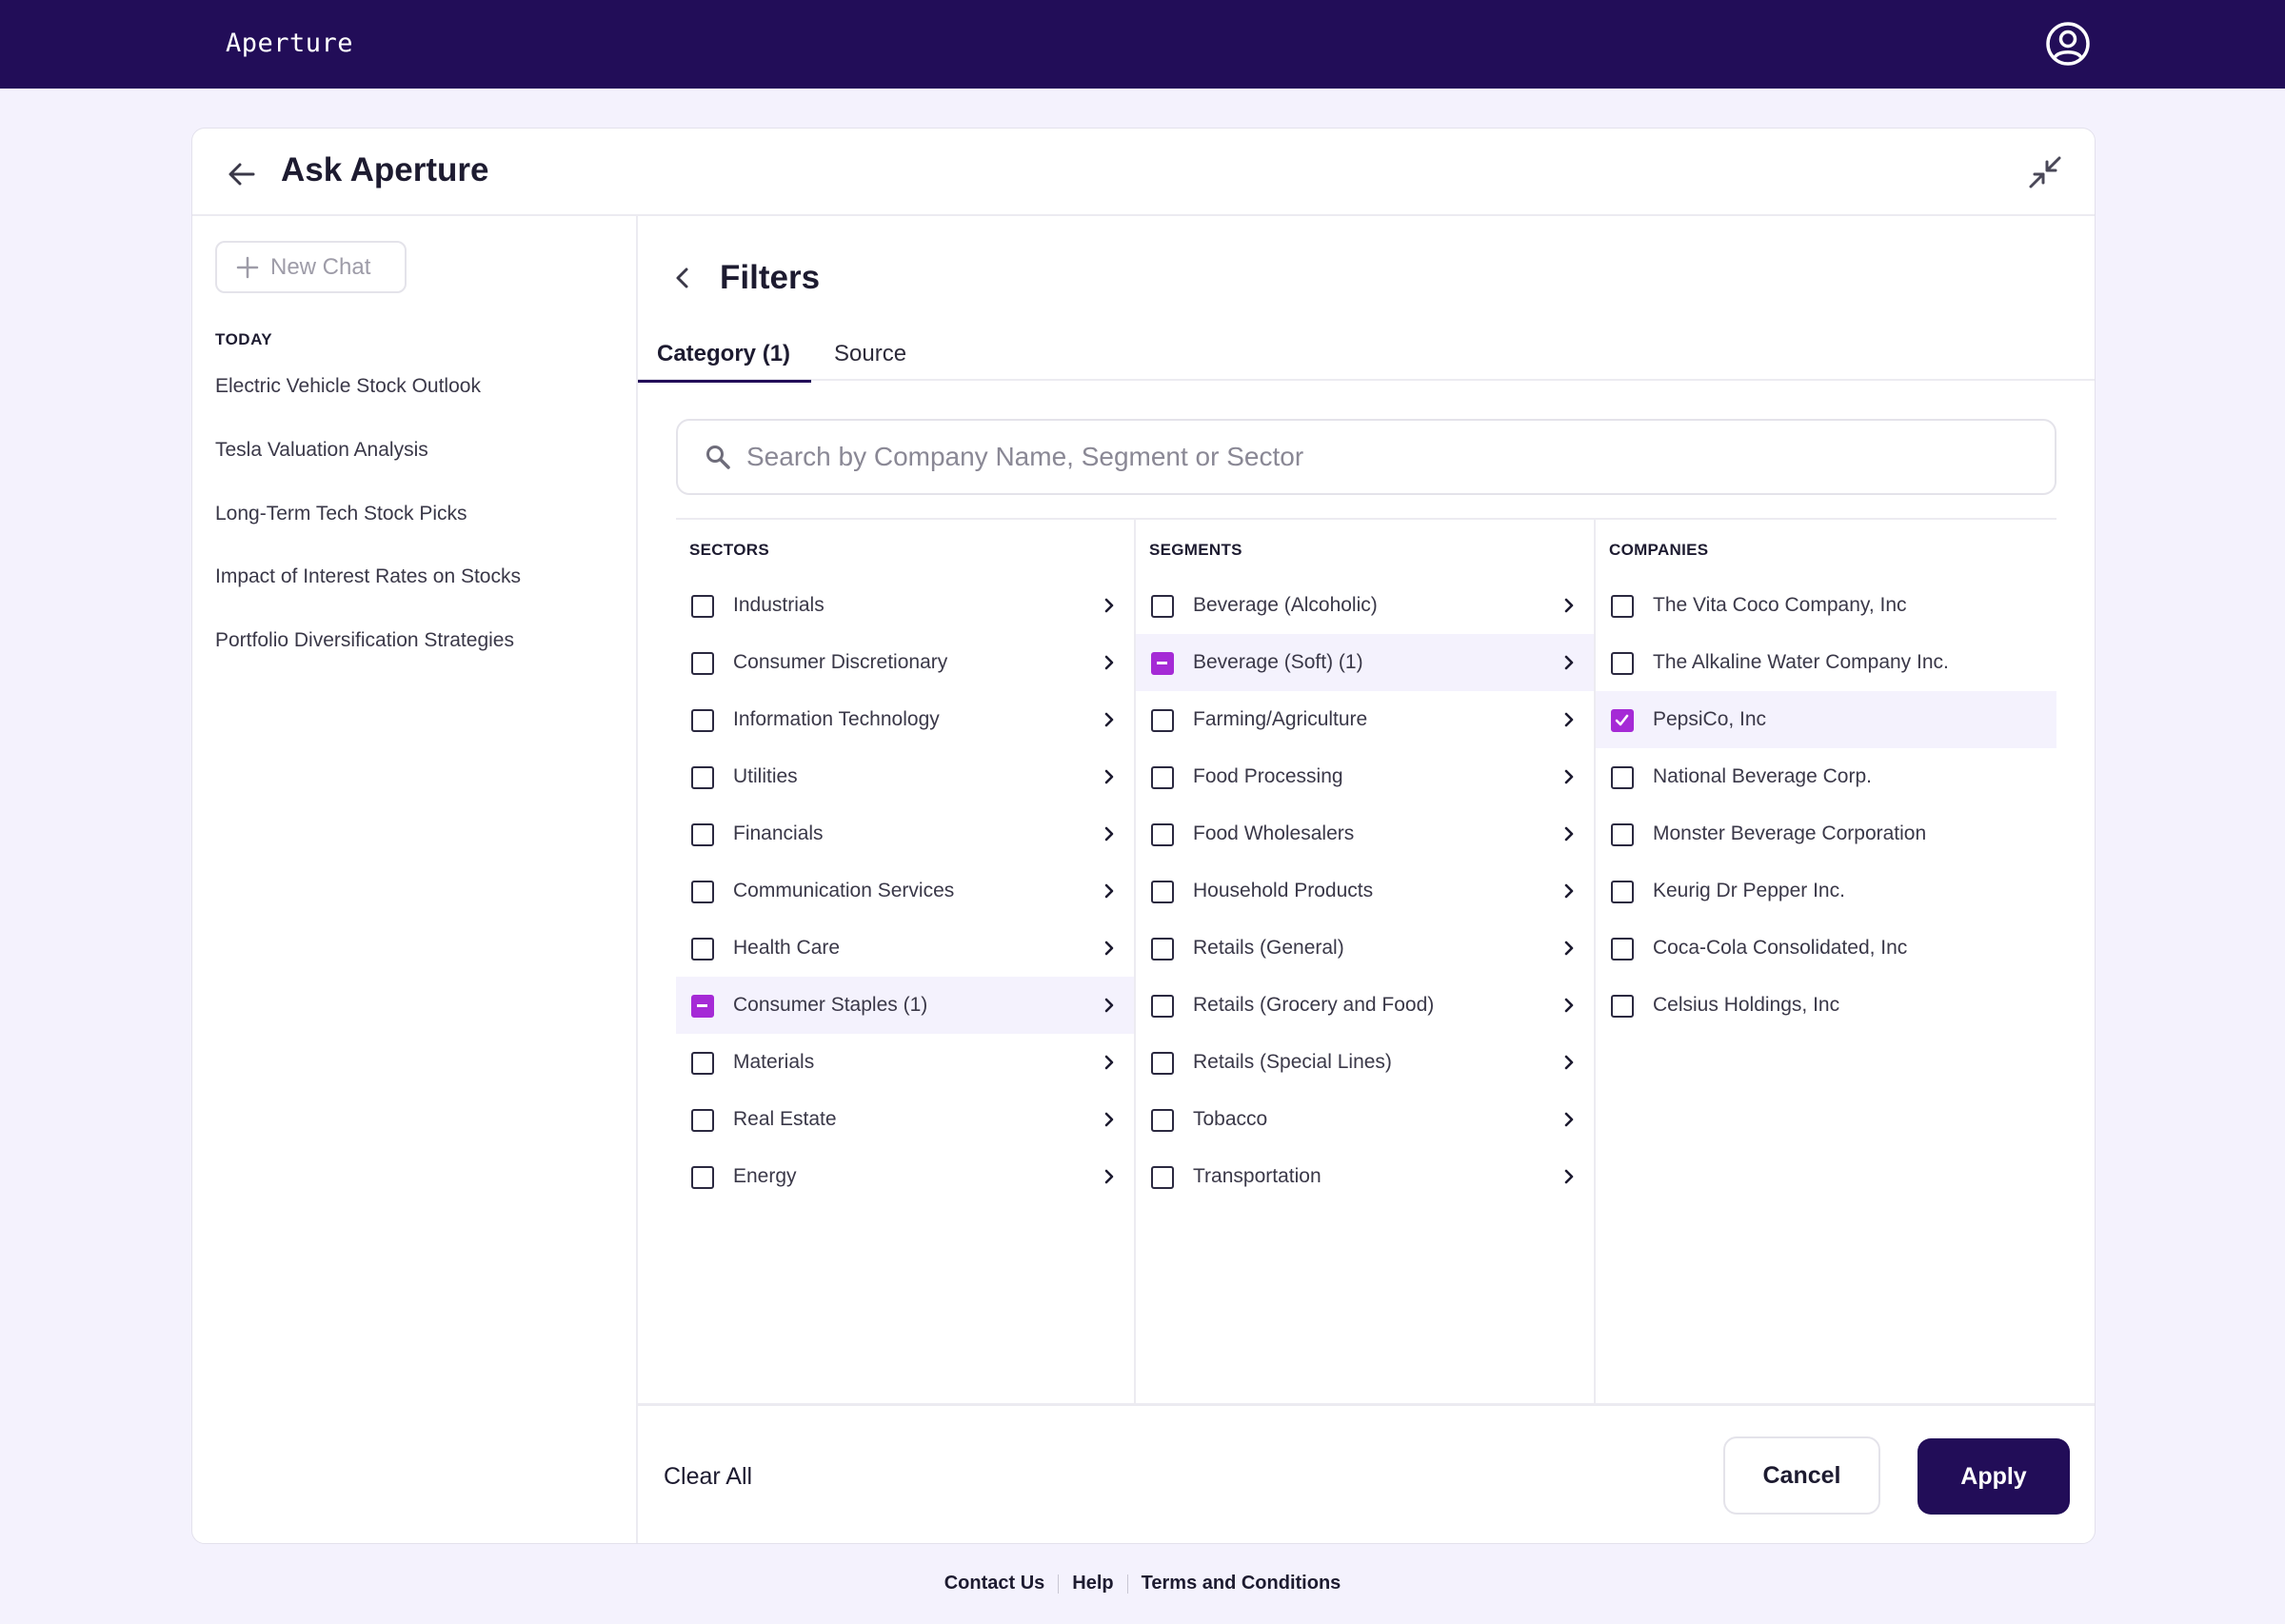  I want to click on footer-link-terms: Terms and Conditions, so click(1241, 1583).